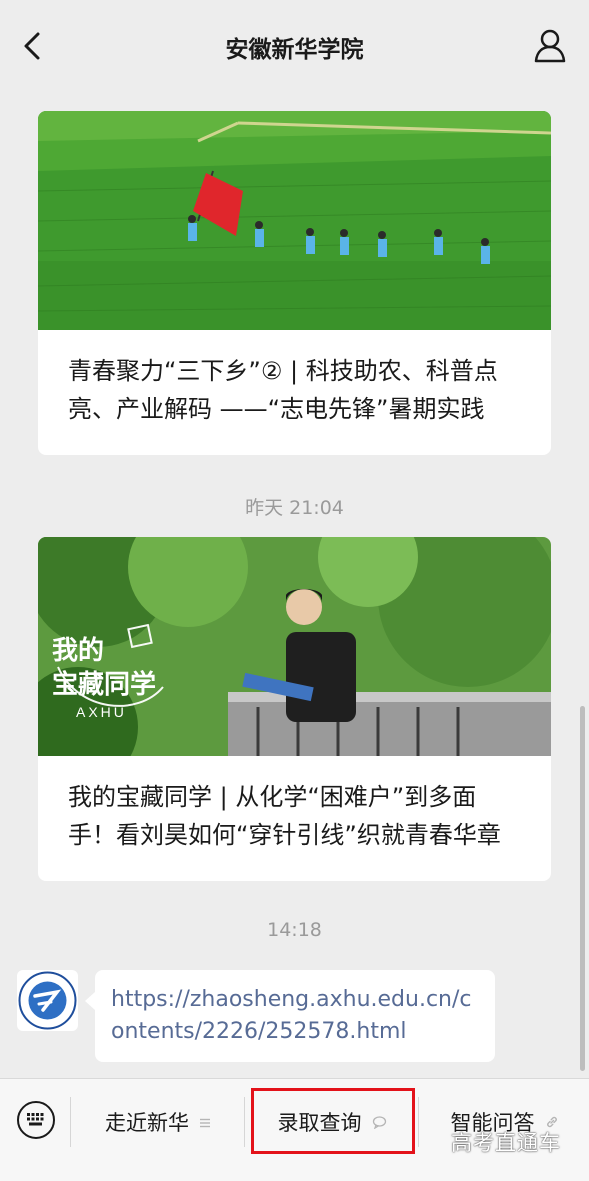 The width and height of the screenshot is (589, 1181). Describe the element at coordinates (78, 650) in the screenshot. I see `svg-text: 我的` at that location.